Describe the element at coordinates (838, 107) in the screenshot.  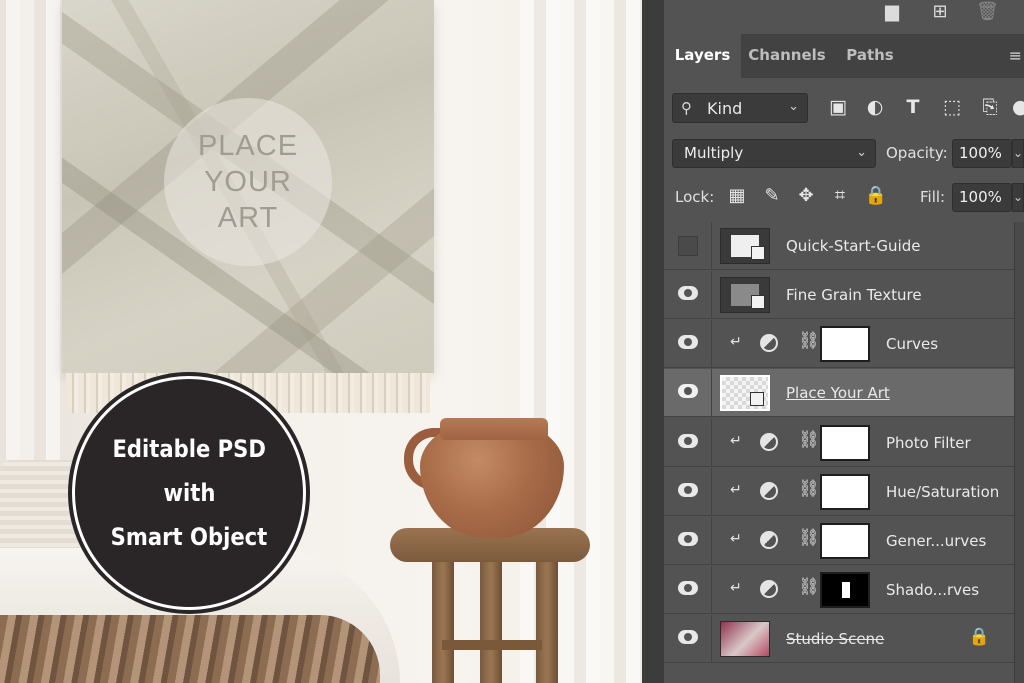
I see `image-filter-icon: ▣` at that location.